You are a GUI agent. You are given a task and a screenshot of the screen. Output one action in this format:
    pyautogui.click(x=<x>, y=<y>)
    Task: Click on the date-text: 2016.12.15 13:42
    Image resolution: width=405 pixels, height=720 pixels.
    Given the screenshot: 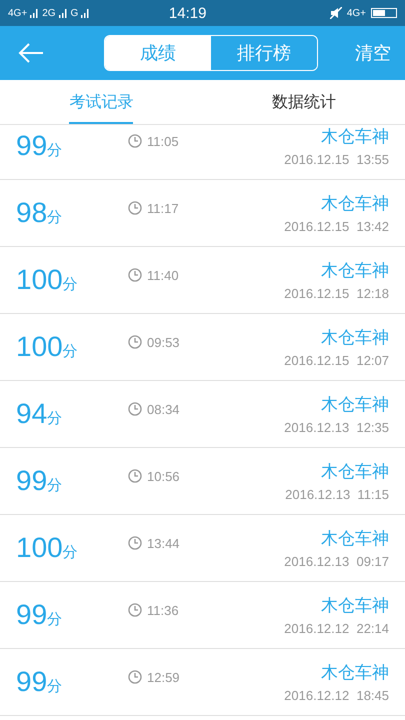 What is the action you would take?
    pyautogui.click(x=336, y=226)
    